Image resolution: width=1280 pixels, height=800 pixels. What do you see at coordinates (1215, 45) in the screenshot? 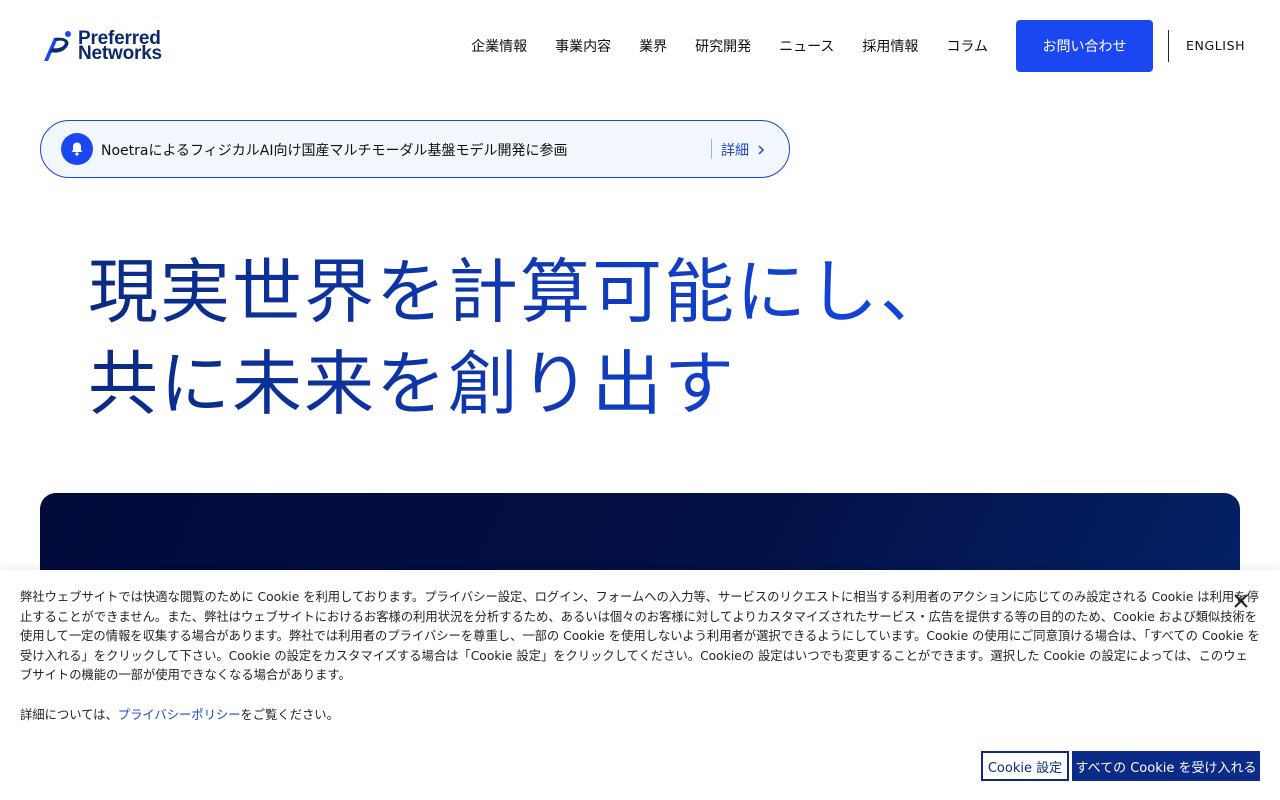
I see `language-switch-english: ENGLISH` at bounding box center [1215, 45].